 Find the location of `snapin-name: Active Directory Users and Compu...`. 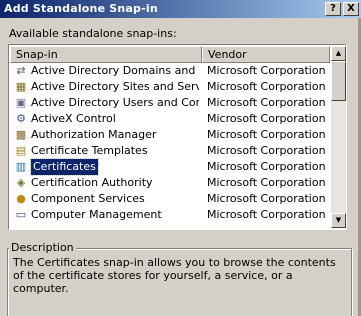

snapin-name: Active Directory Users and Compu... is located at coordinates (115, 102).